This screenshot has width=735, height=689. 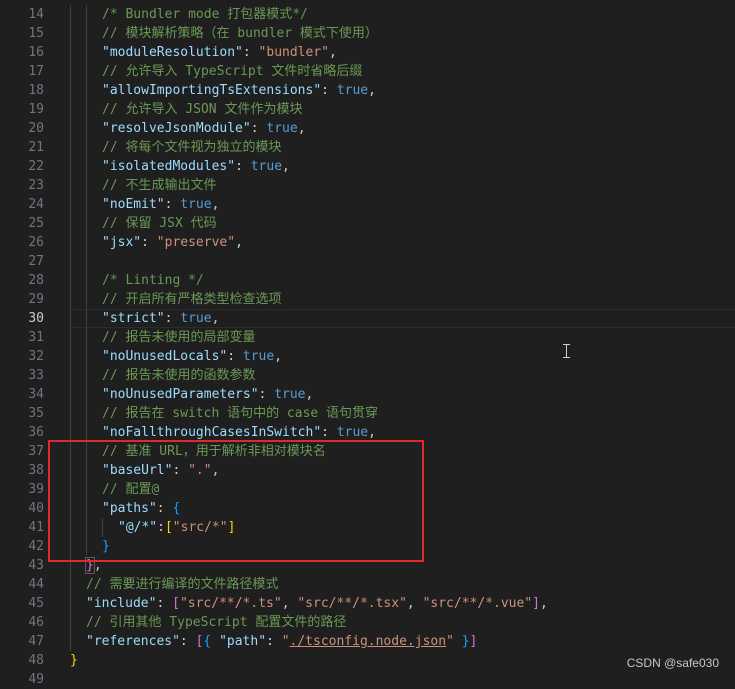 I want to click on code-line-22: 22 "isolatedModules": true,, so click(x=367, y=166).